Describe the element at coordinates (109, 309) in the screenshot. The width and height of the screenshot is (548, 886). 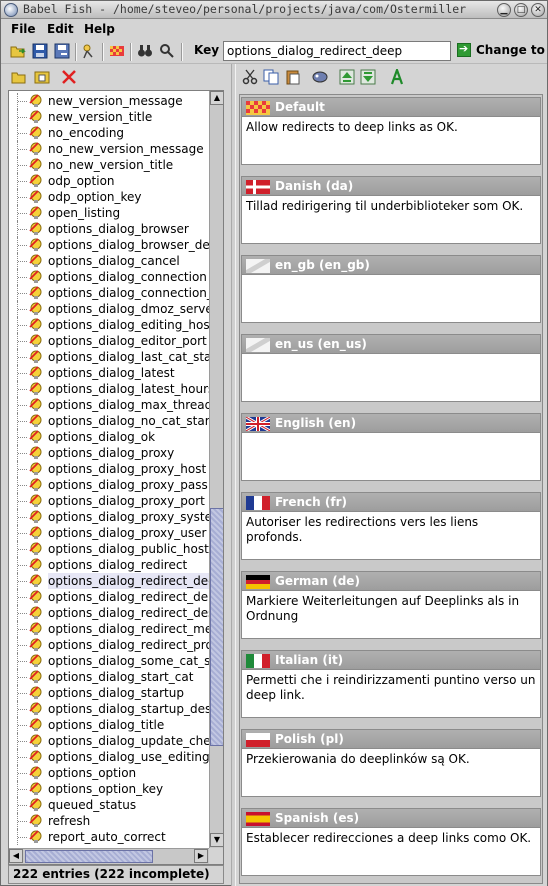
I see `tree-item: options_dialog_dmoz_server` at that location.